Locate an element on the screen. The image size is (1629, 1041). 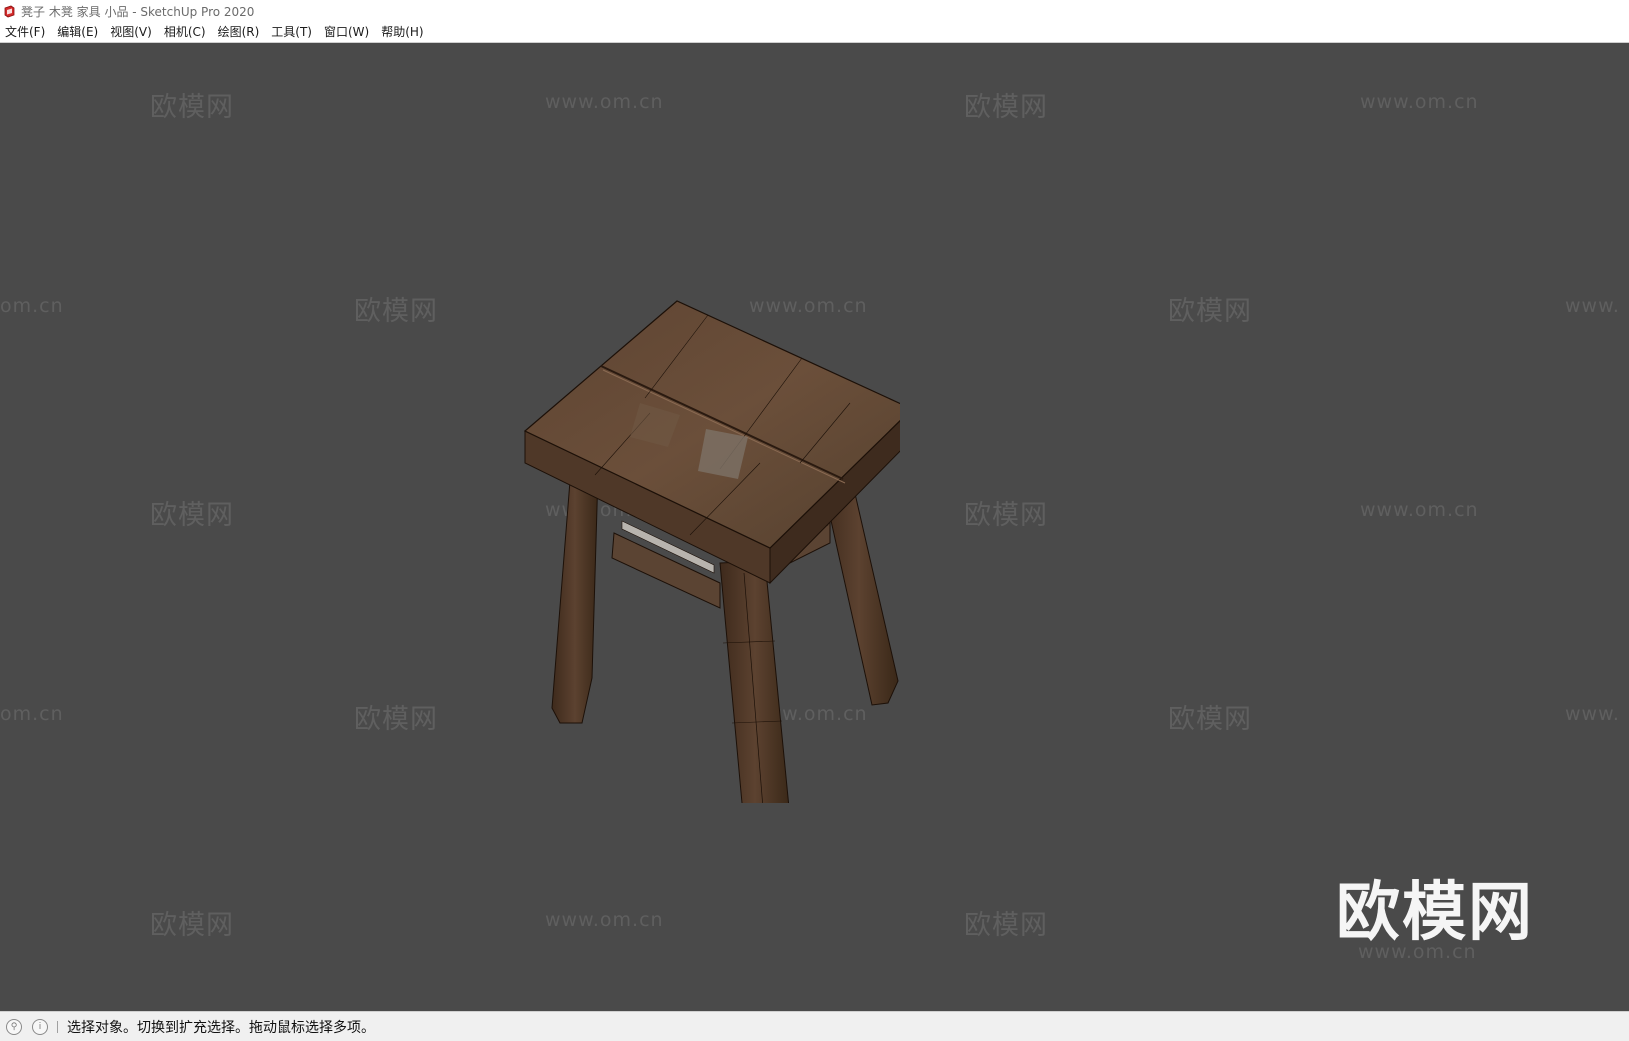
stool-leg-back is located at coordinates (575, 598).